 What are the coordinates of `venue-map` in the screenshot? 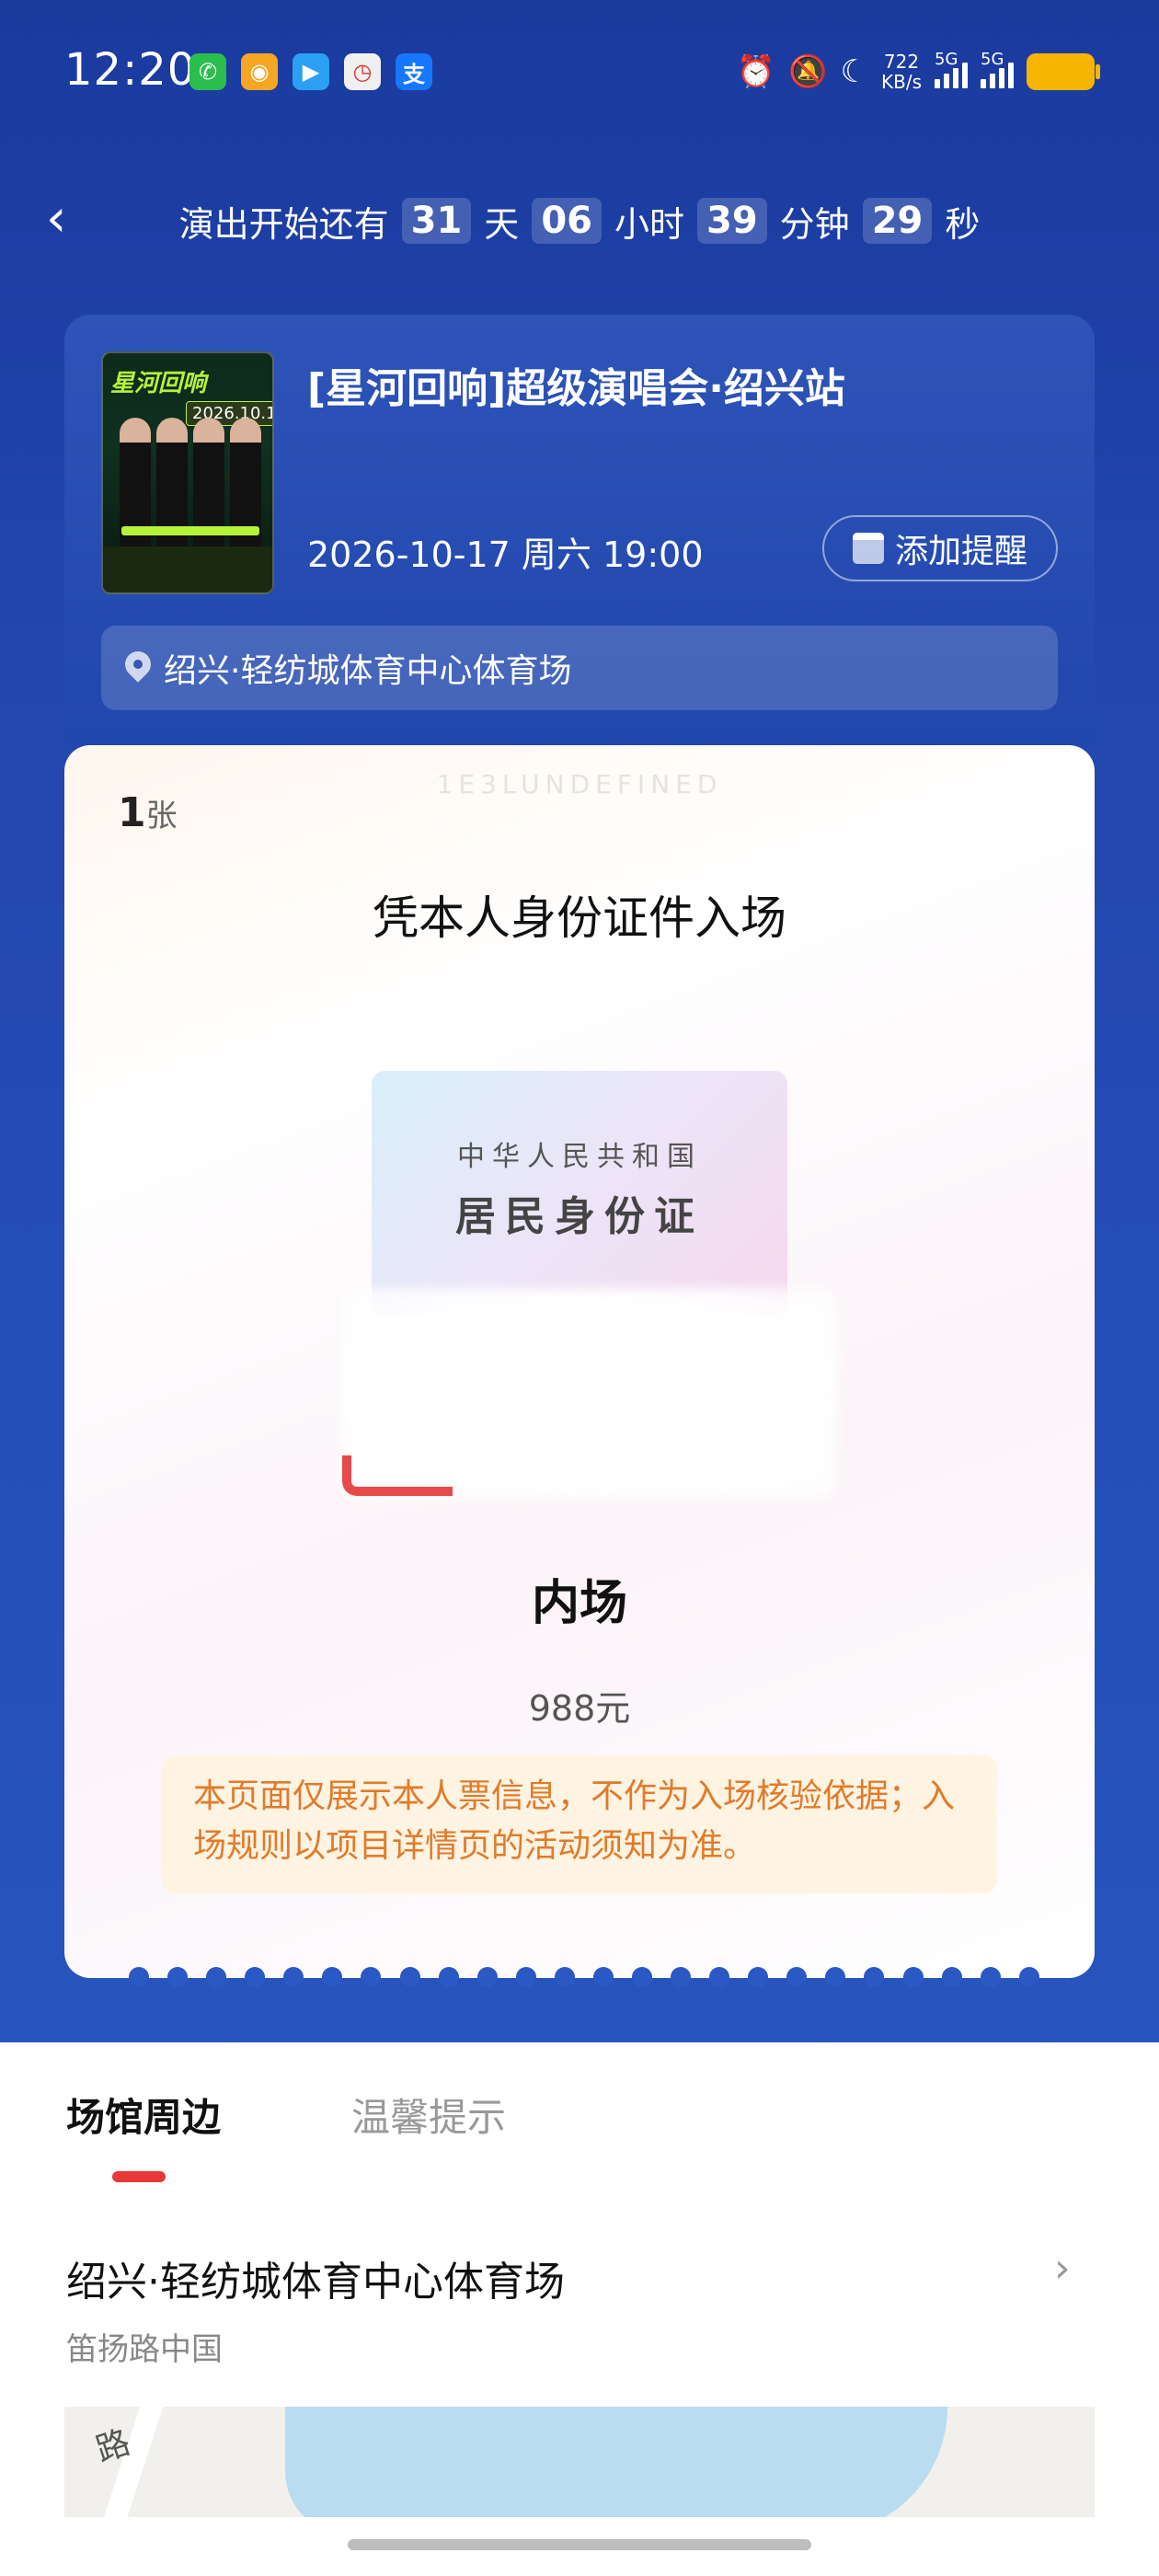 It's located at (579, 2462).